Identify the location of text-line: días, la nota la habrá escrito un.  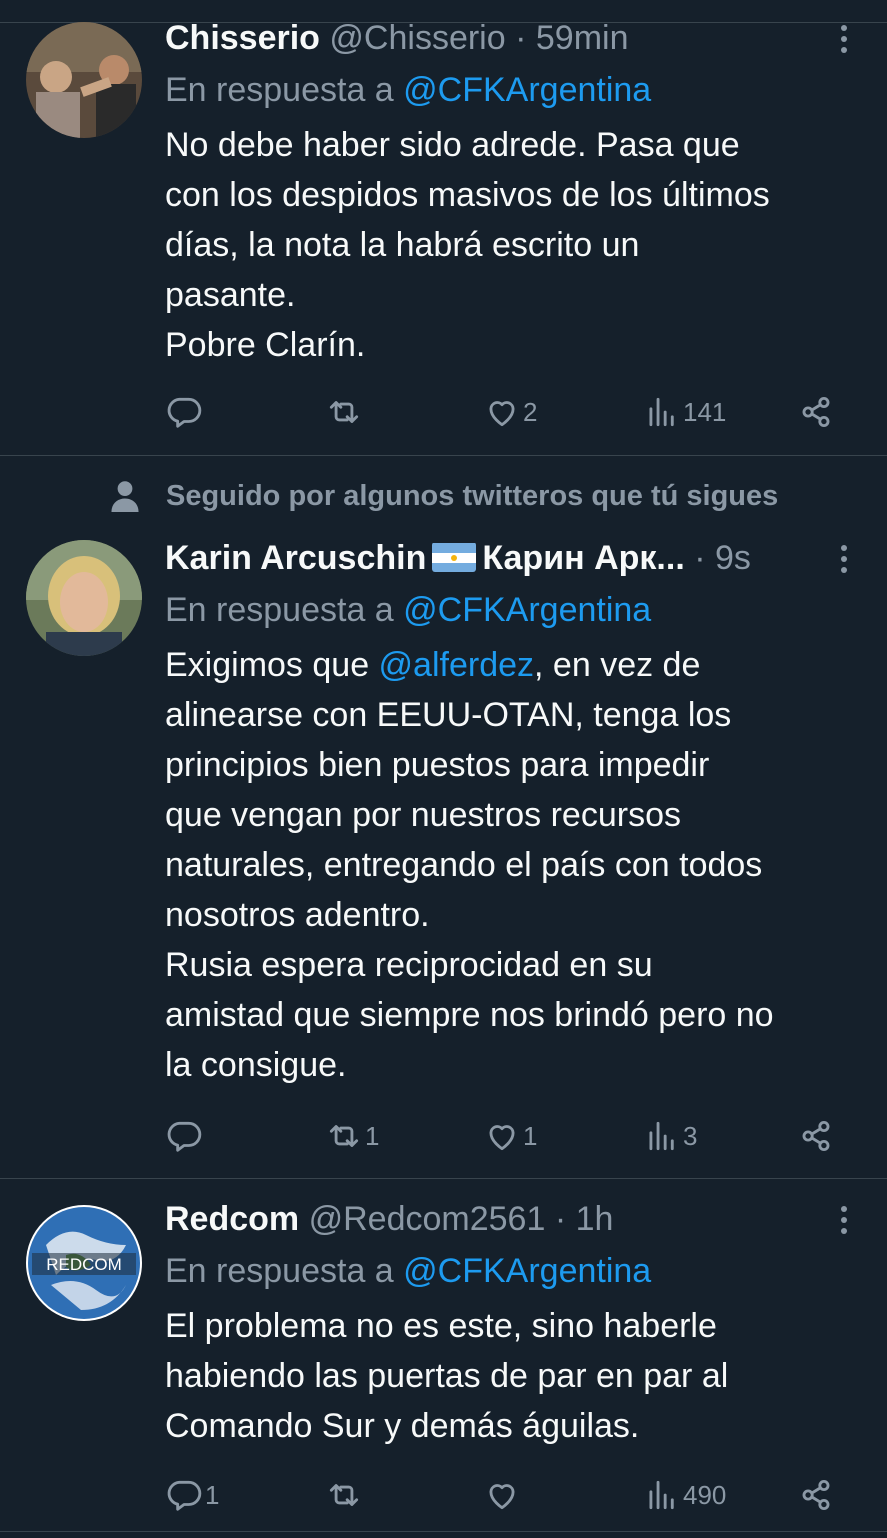
(402, 245).